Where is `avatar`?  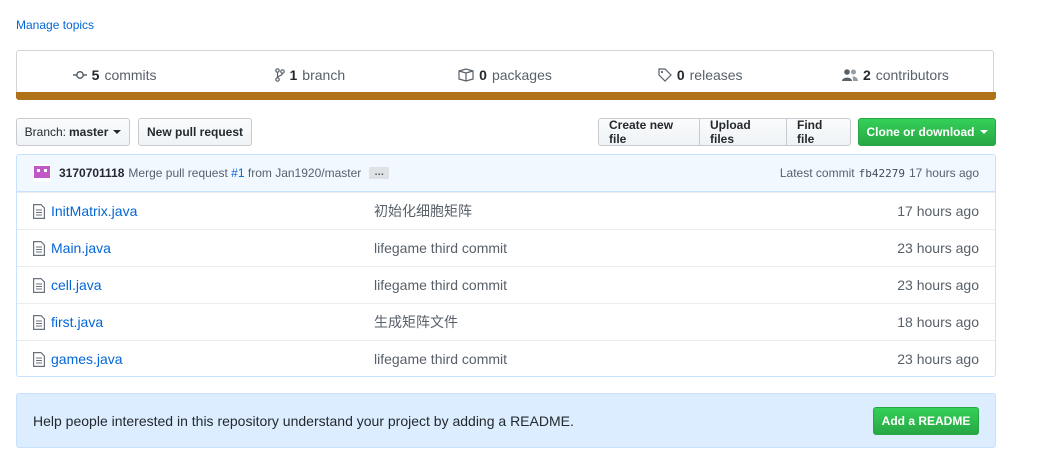 avatar is located at coordinates (42, 173).